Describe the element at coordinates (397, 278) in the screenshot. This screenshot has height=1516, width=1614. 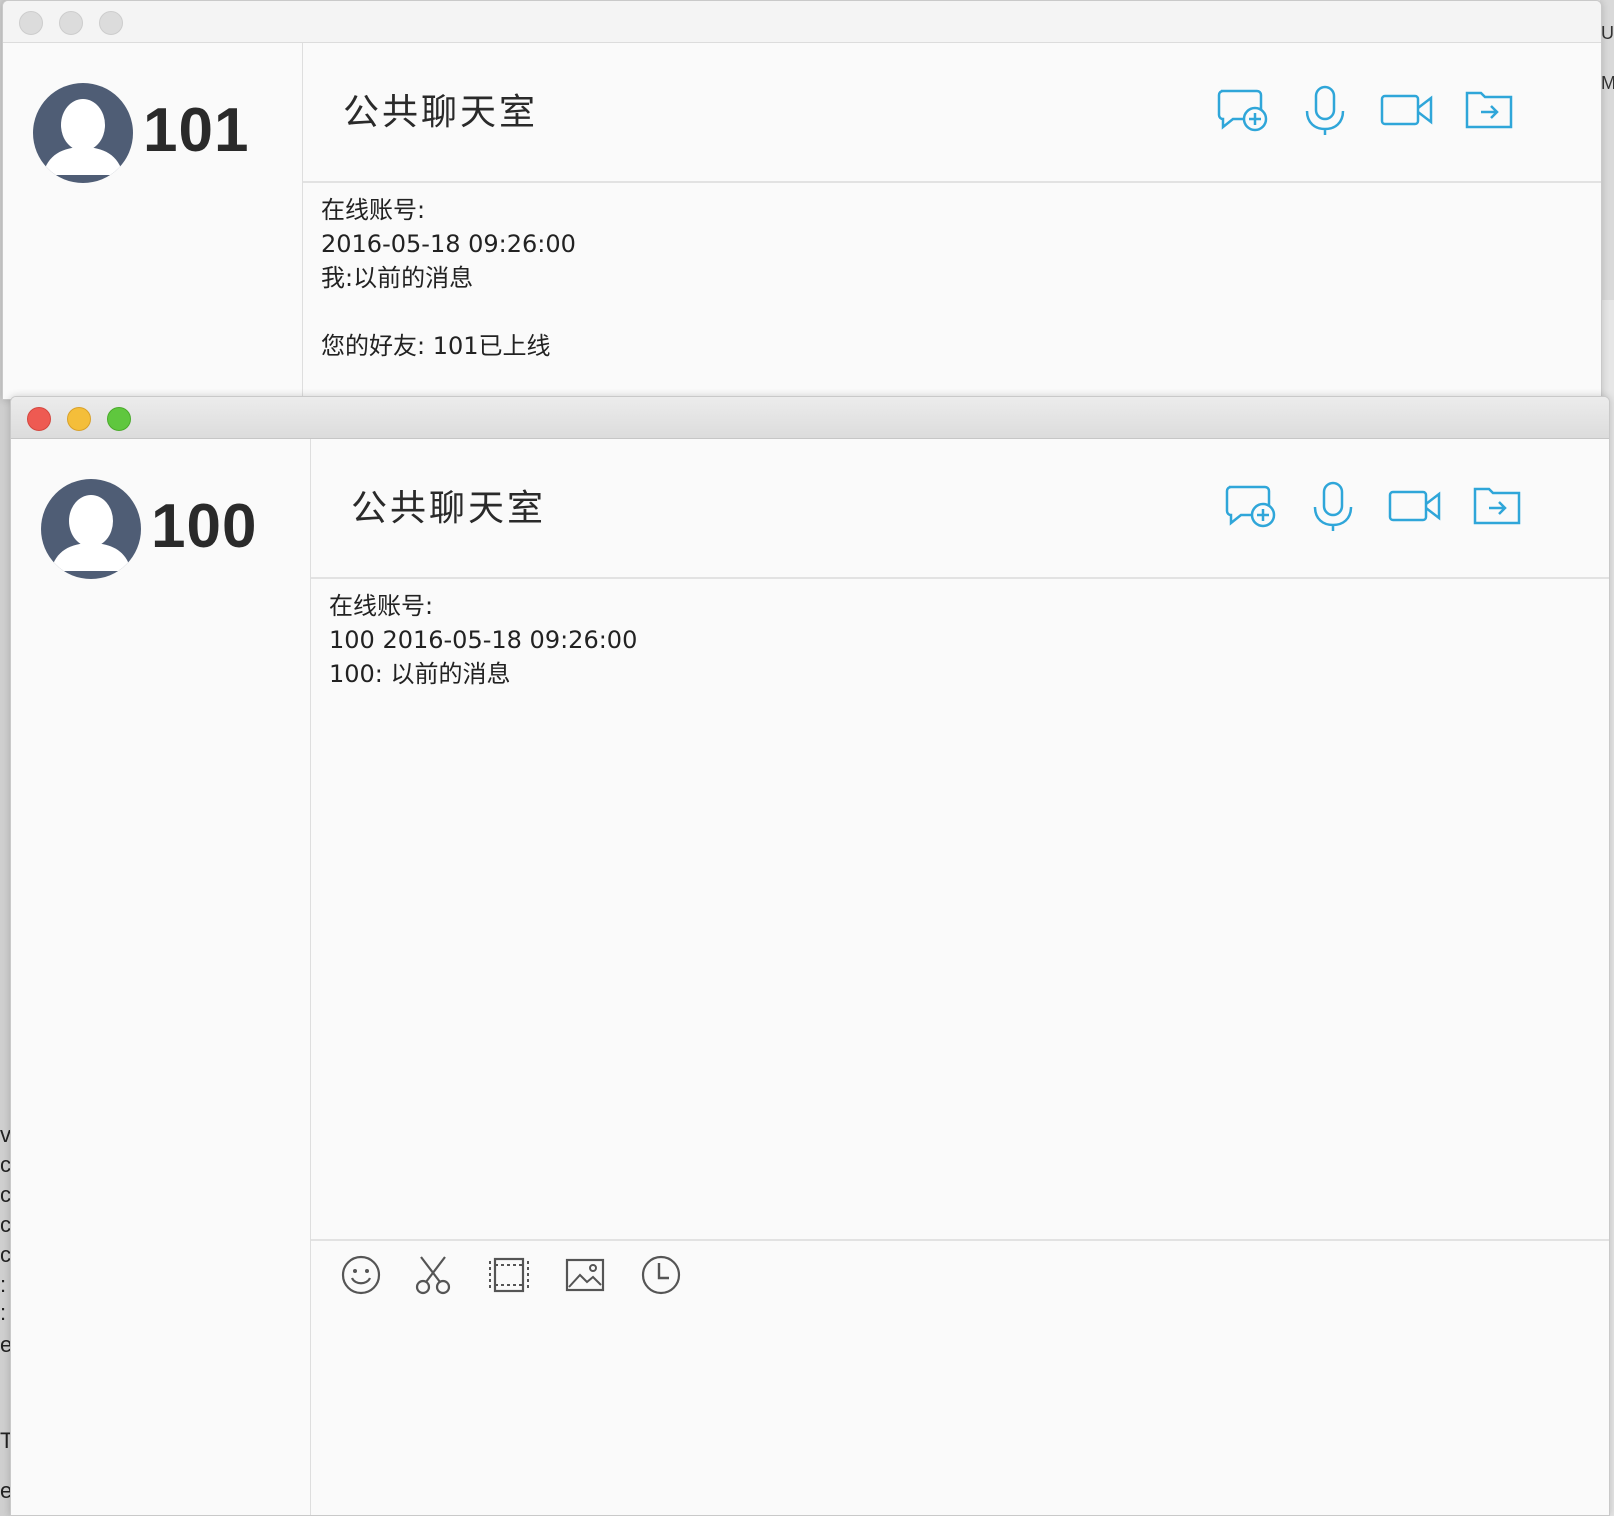
I see `message-line: 我:以前的消息` at that location.